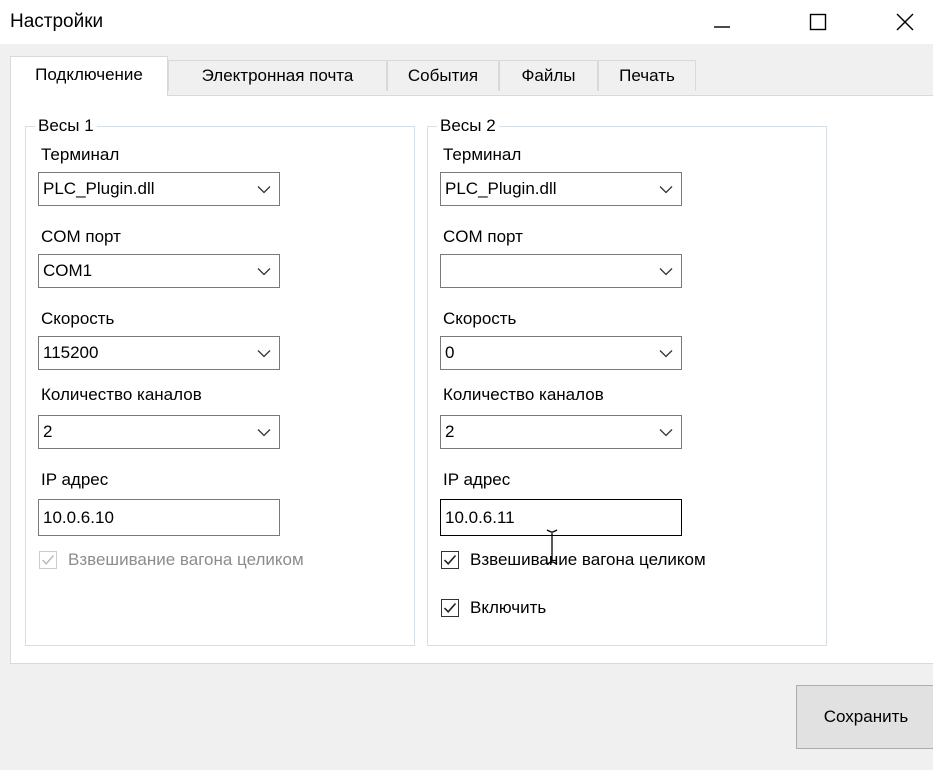 Image resolution: width=933 pixels, height=770 pixels. I want to click on scale2-terminal-value: PLC_Plugin.dll, so click(501, 188).